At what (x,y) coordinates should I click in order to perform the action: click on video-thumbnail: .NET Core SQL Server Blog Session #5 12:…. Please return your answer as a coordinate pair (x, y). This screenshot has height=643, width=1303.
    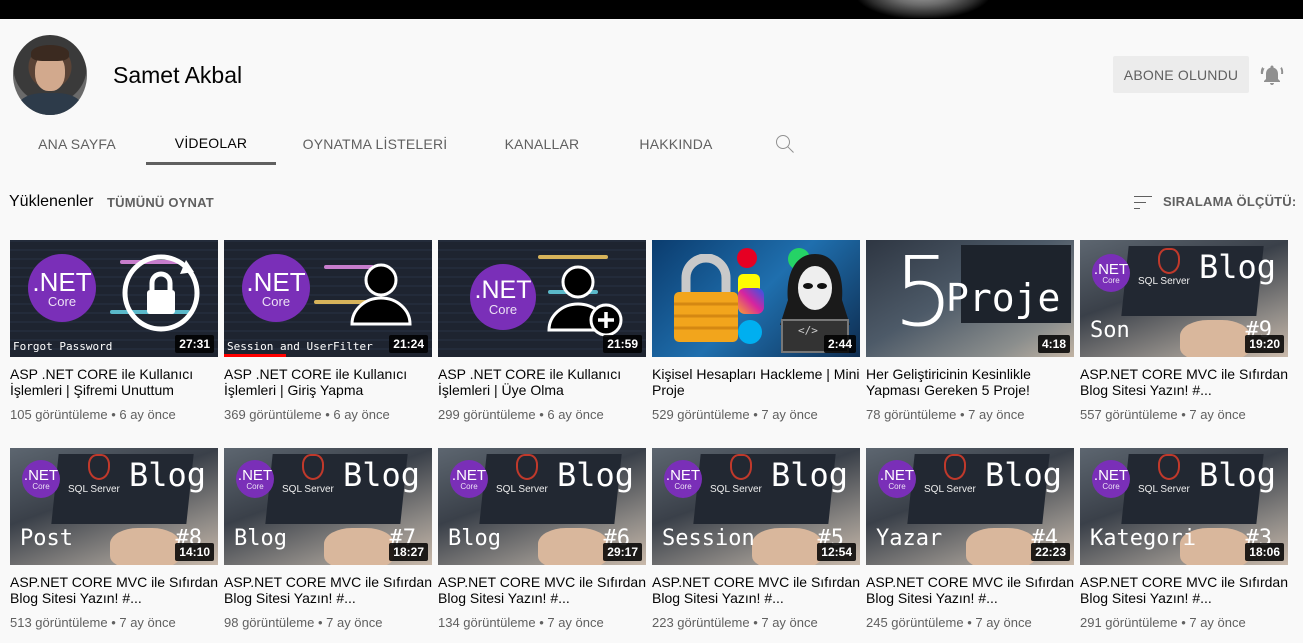
    Looking at the image, I should click on (756, 506).